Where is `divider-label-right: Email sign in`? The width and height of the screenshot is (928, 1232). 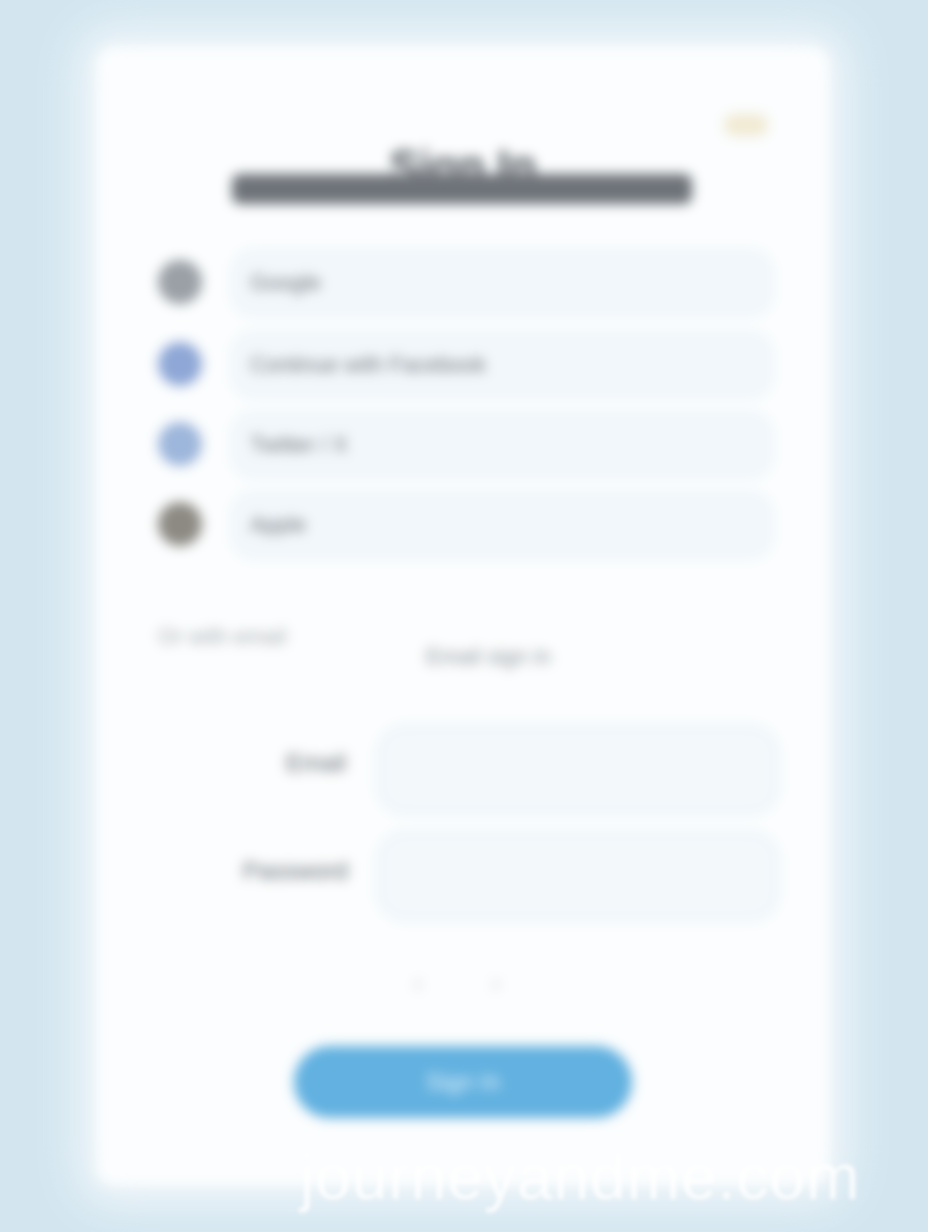 divider-label-right: Email sign in is located at coordinates (488, 656).